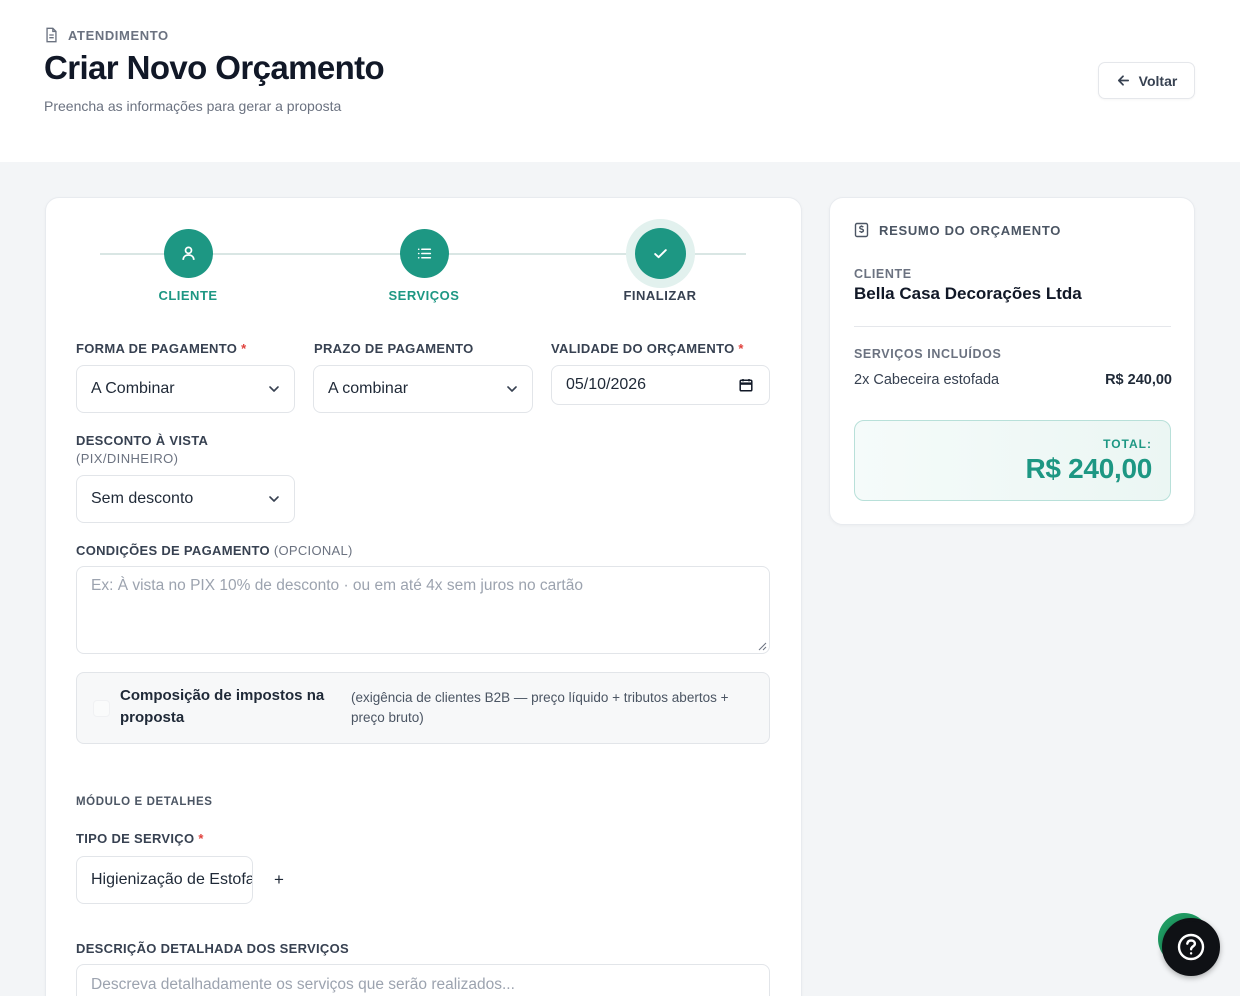  I want to click on breadcrumb: ATENDIMENTO, so click(106, 35).